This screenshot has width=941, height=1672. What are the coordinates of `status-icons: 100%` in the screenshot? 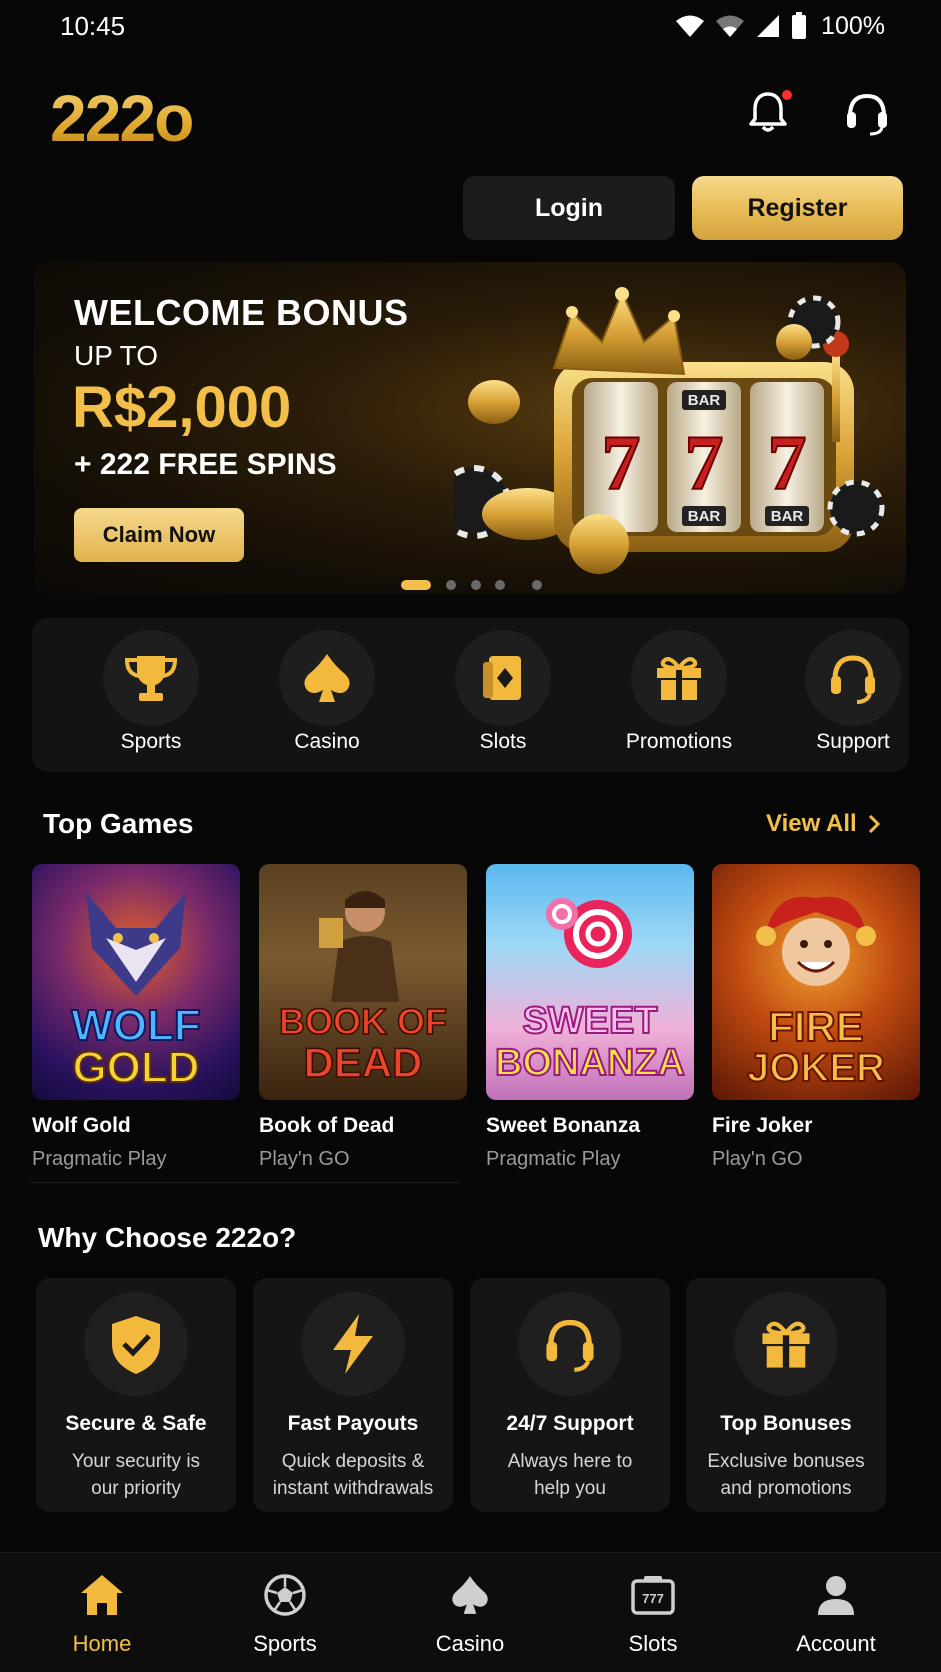 It's located at (780, 26).